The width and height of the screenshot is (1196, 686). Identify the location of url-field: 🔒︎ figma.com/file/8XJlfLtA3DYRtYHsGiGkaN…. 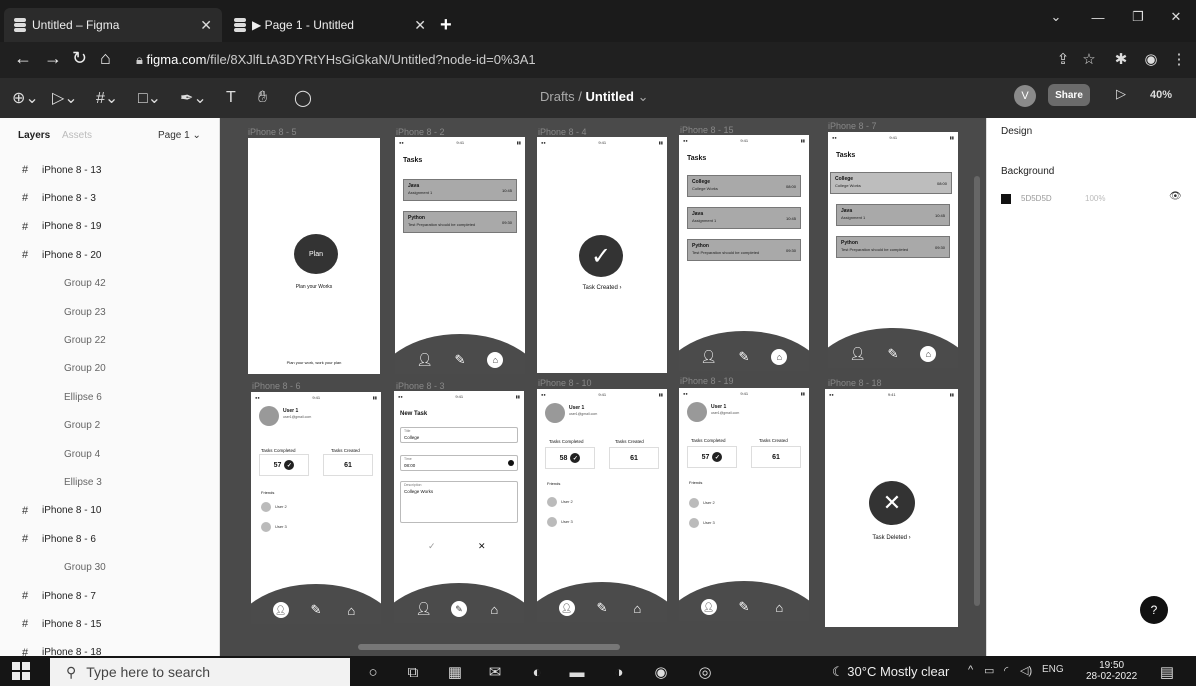
(336, 60).